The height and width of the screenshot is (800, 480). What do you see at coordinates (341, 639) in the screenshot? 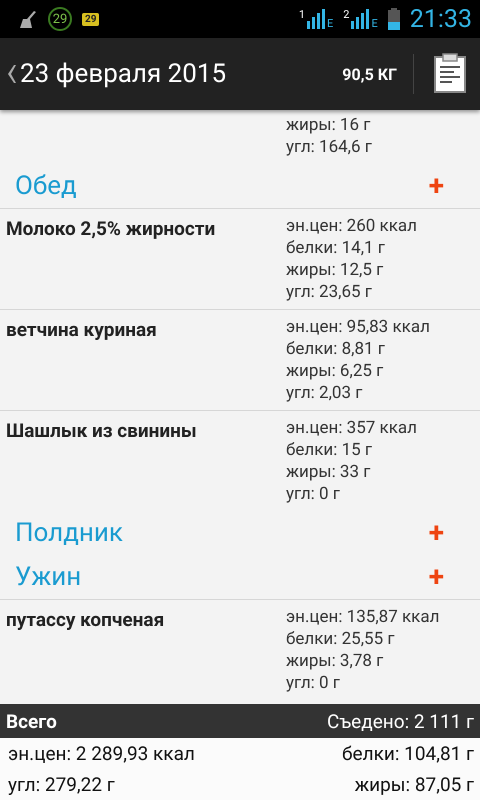
I see `nutrient-value: белки: 25,55 г` at bounding box center [341, 639].